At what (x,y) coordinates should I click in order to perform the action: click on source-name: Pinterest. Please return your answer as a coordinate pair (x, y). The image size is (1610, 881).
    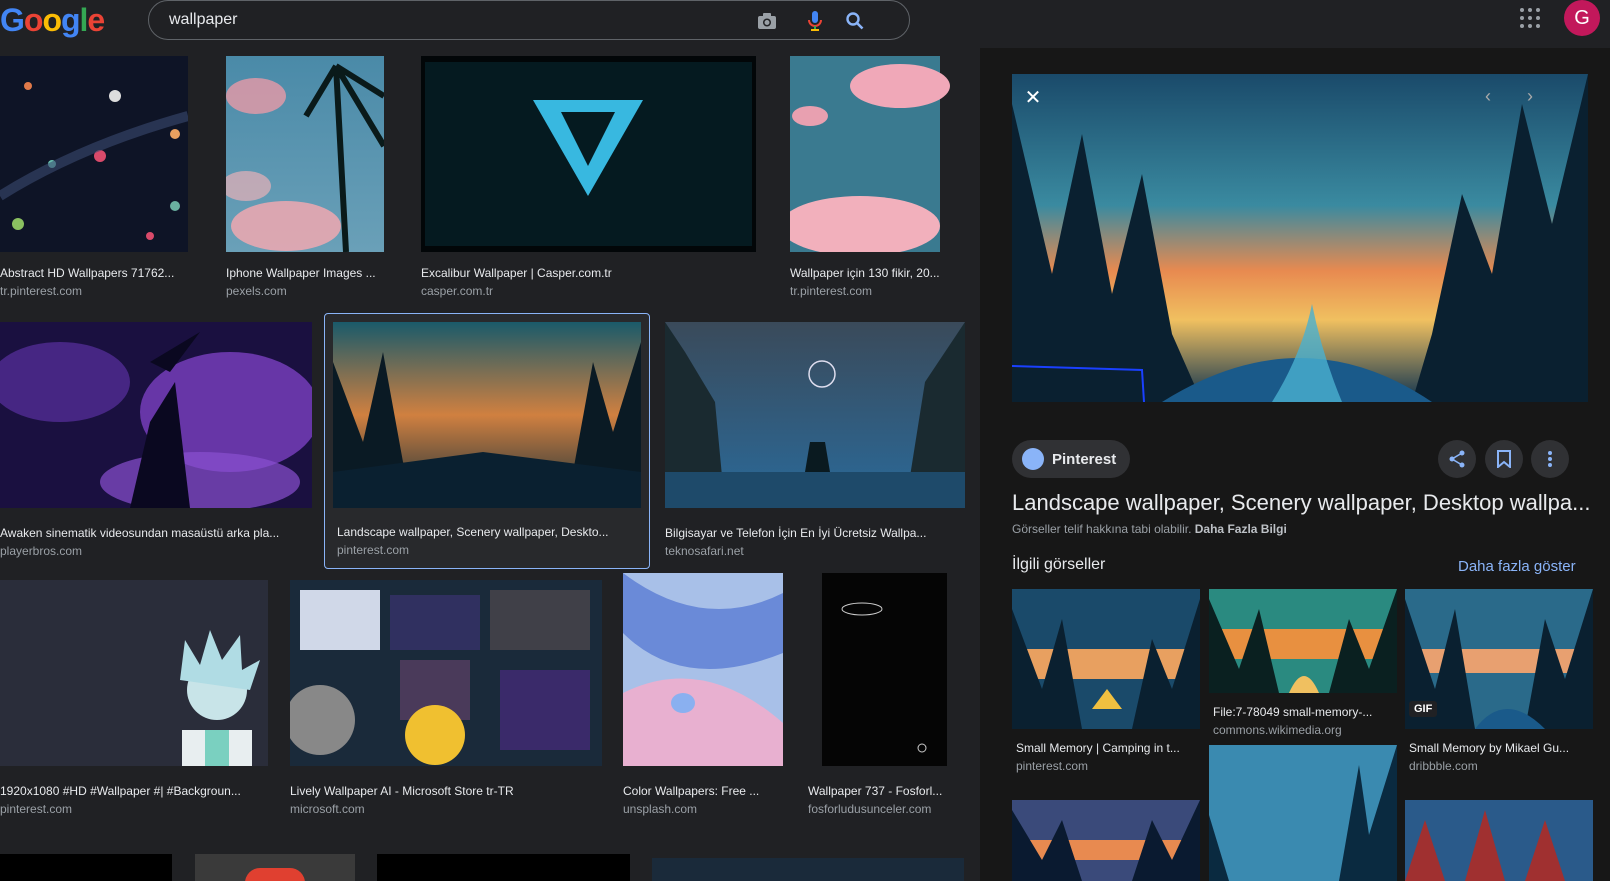
    Looking at the image, I should click on (1084, 459).